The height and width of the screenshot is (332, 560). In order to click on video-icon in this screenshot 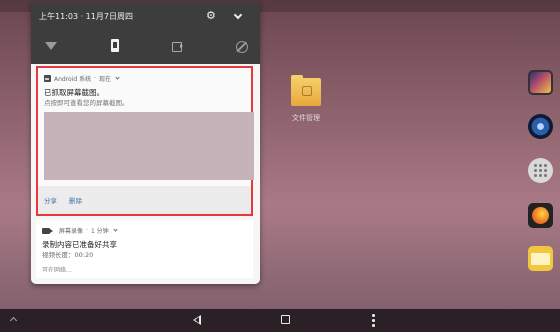, I will do `click(47, 230)`.